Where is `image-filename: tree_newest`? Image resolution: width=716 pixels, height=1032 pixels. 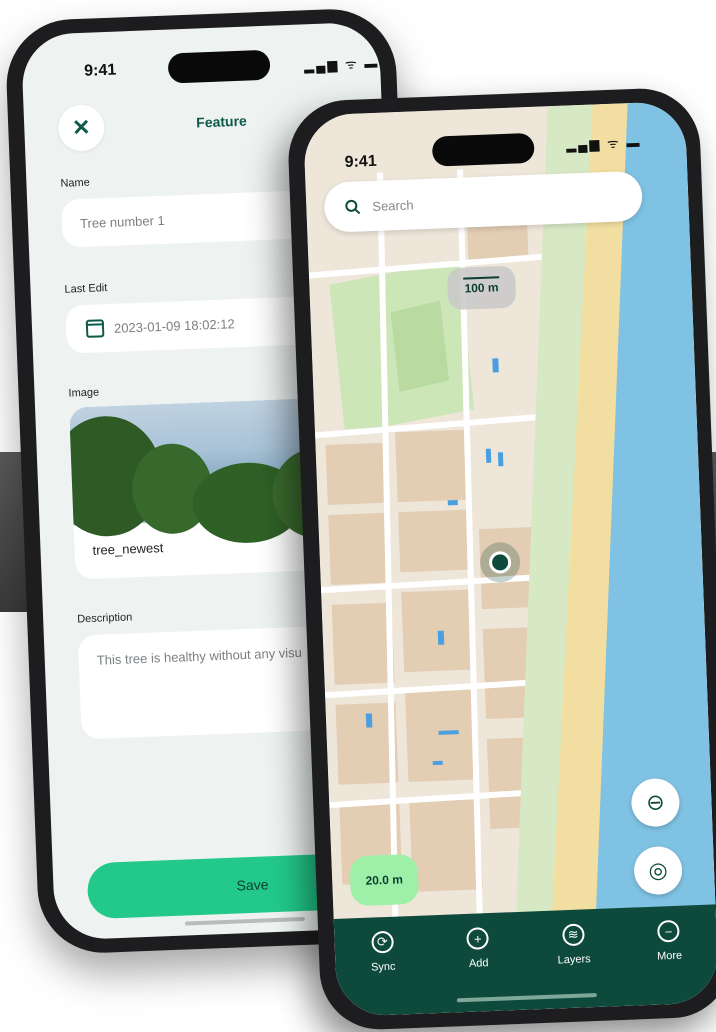 image-filename: tree_newest is located at coordinates (128, 549).